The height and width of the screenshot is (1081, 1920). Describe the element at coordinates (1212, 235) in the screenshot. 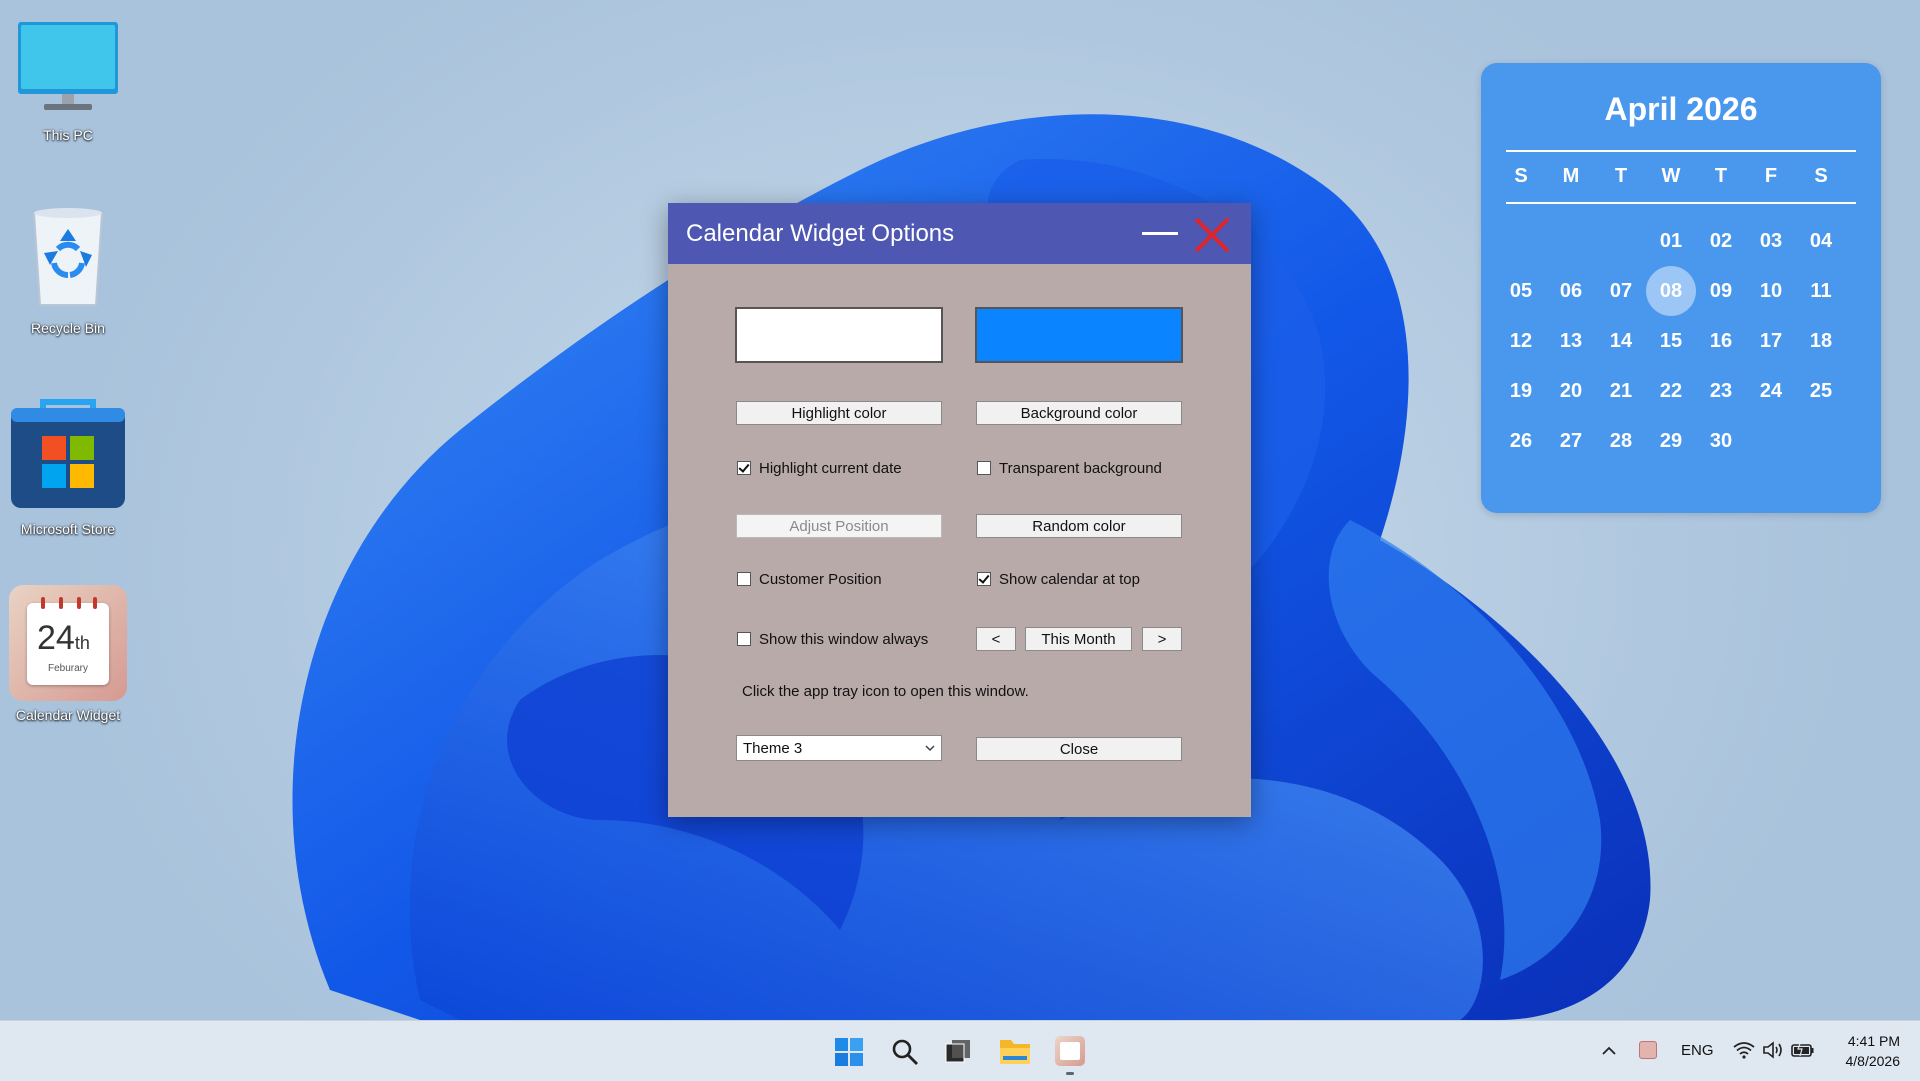

I see `close-icon` at that location.